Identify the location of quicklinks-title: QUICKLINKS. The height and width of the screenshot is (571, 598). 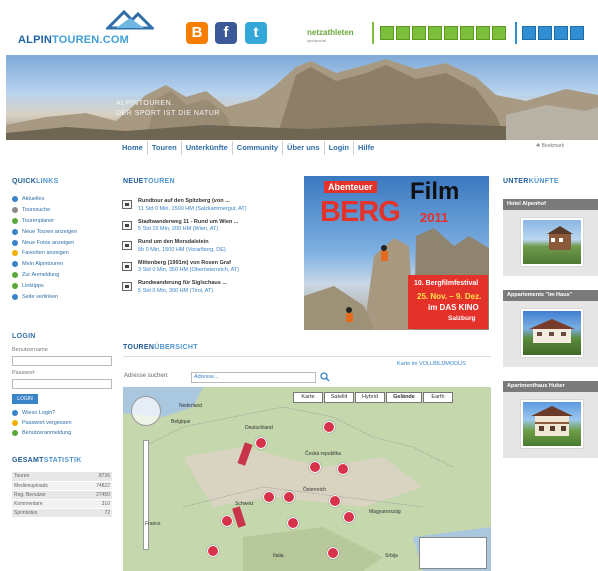
(35, 181).